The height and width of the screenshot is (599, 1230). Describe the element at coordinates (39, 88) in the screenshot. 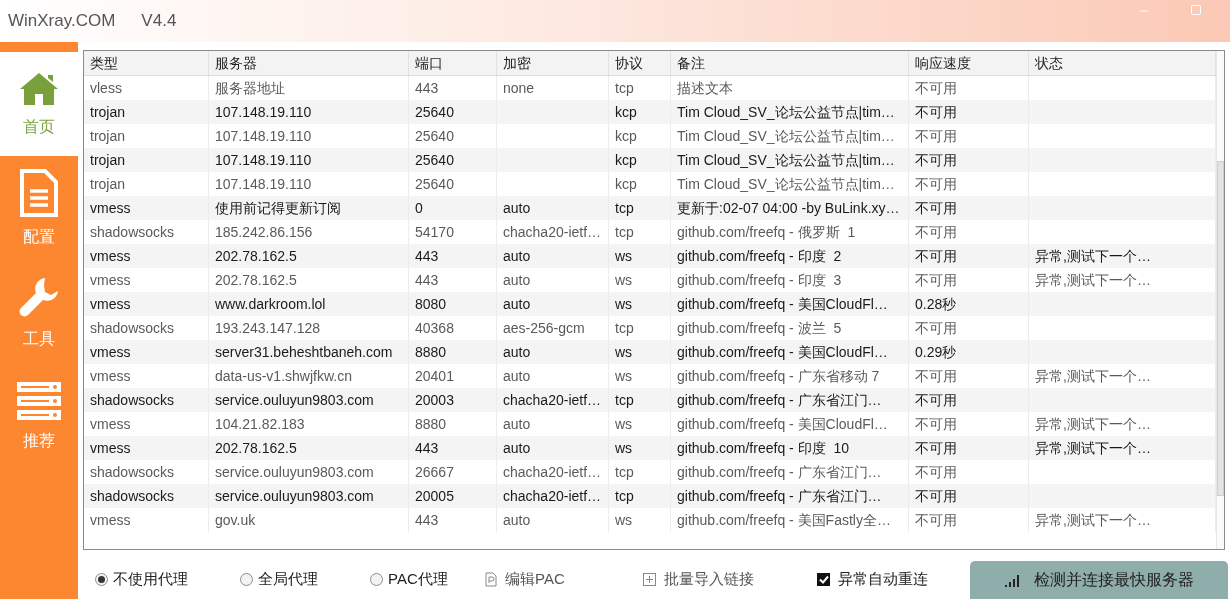

I see `home-icon` at that location.